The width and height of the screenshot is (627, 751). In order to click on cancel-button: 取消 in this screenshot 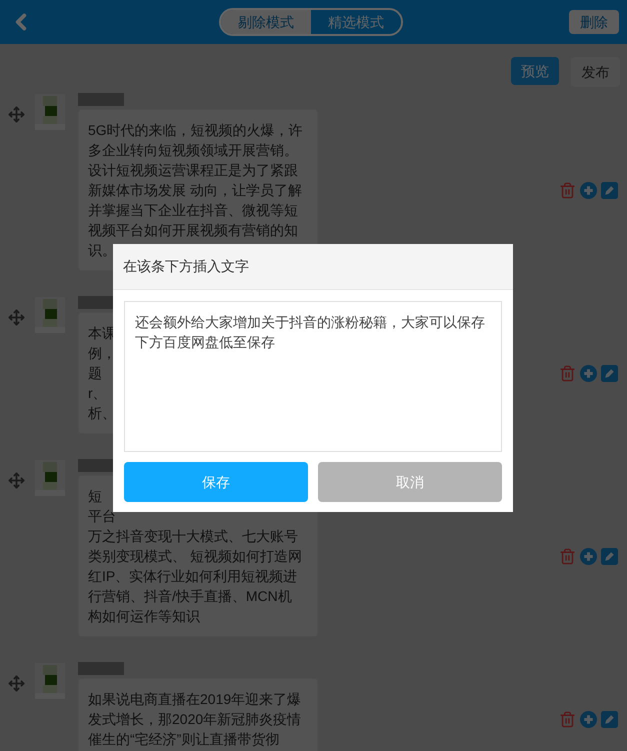, I will do `click(410, 482)`.